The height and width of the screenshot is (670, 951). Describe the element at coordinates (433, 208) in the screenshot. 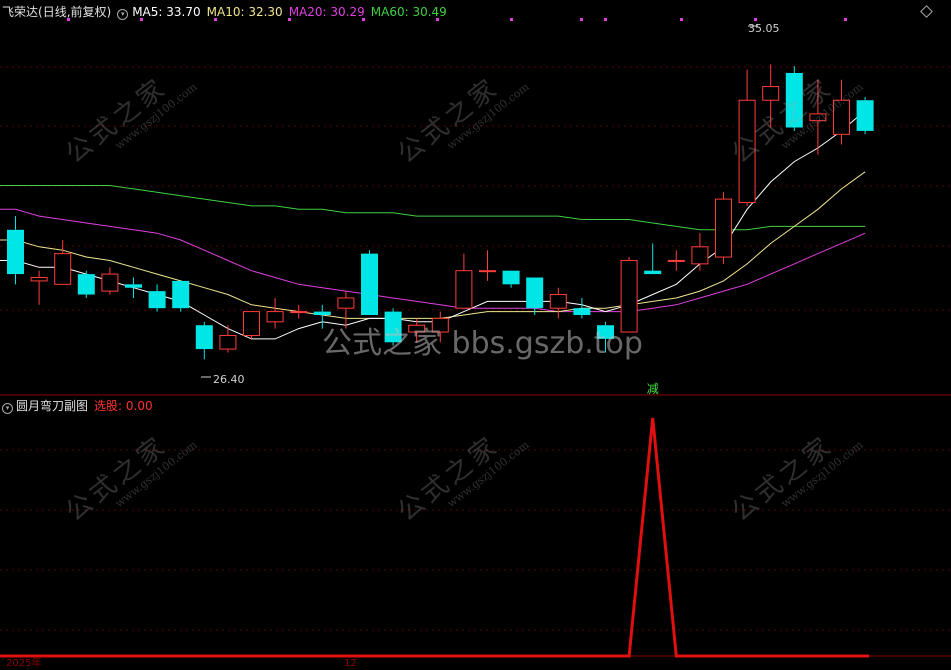

I see `ma60-line` at that location.